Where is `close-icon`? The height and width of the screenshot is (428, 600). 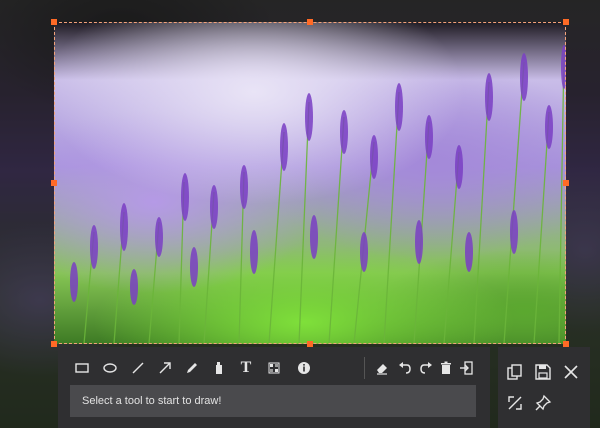 close-icon is located at coordinates (571, 372).